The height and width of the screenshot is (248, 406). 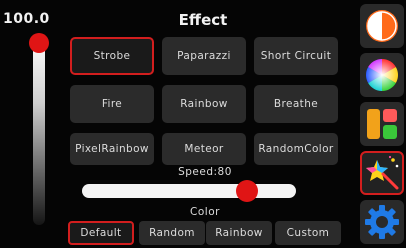 I want to click on color-label: Color, so click(x=205, y=212).